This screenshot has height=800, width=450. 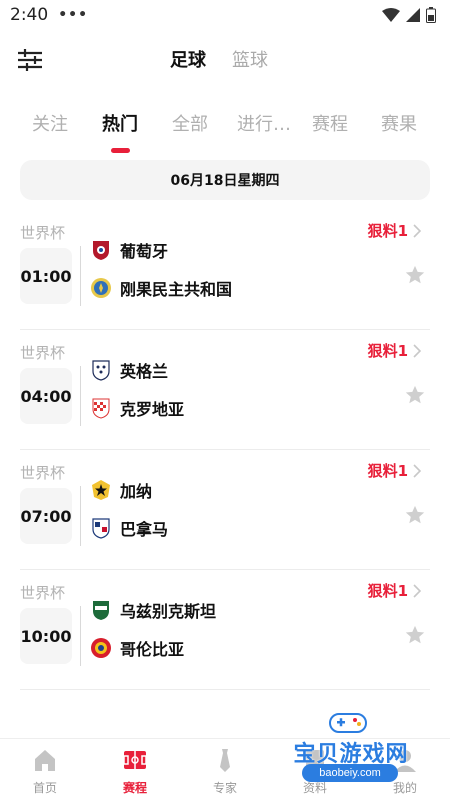 I want to click on user-icon, so click(x=405, y=761).